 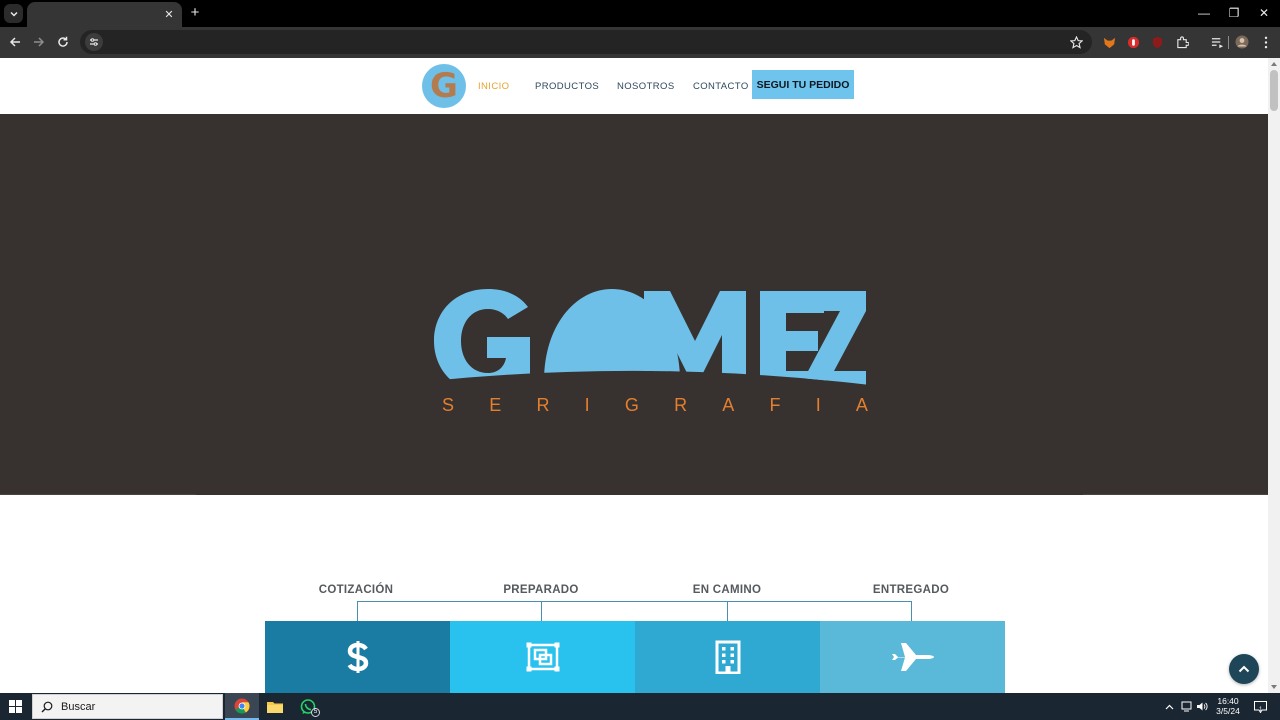 I want to click on jet-plane-icon, so click(x=912, y=657).